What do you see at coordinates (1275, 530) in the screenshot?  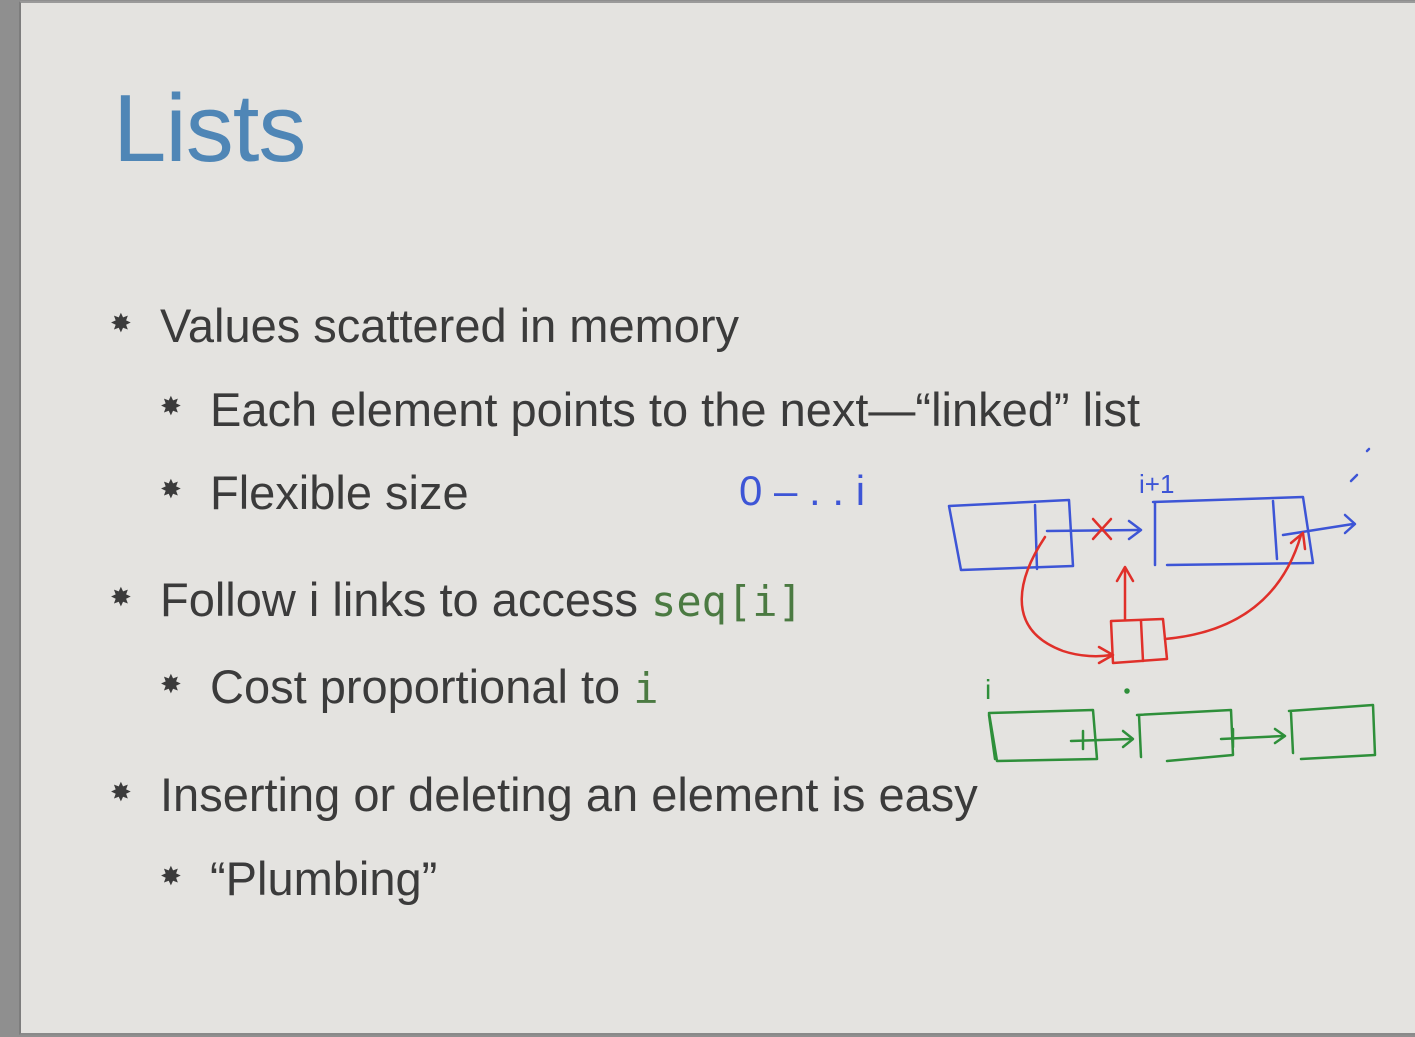 I see `blue-node-2-divider` at bounding box center [1275, 530].